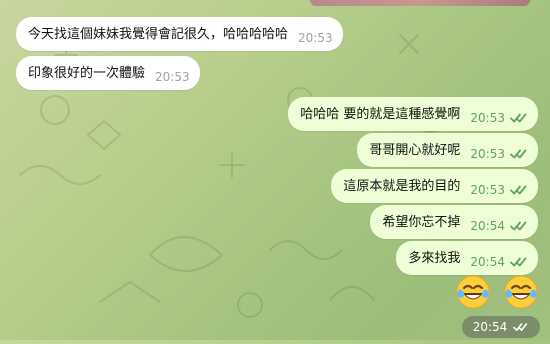  Describe the element at coordinates (87, 73) in the screenshot. I see `message-text: 印象很好的一次體驗` at that location.